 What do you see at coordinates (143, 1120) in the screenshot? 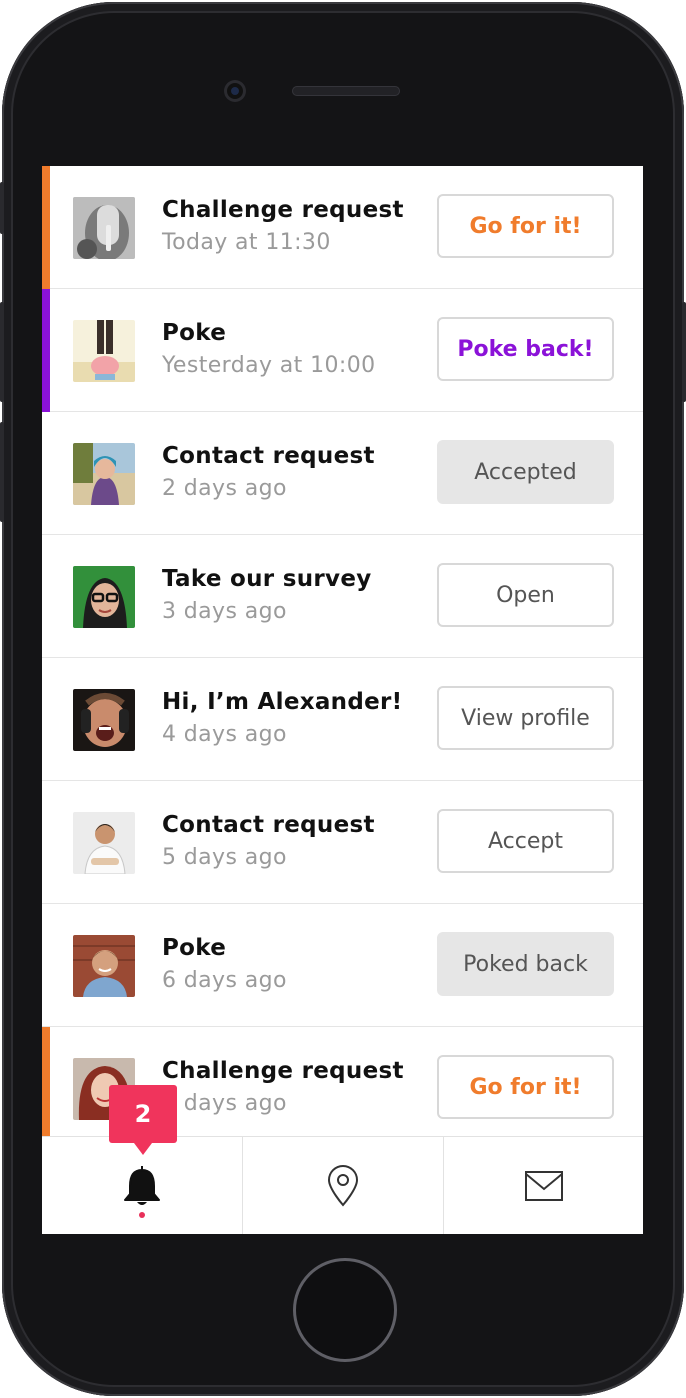
I see `notification-count-badge: 2` at bounding box center [143, 1120].